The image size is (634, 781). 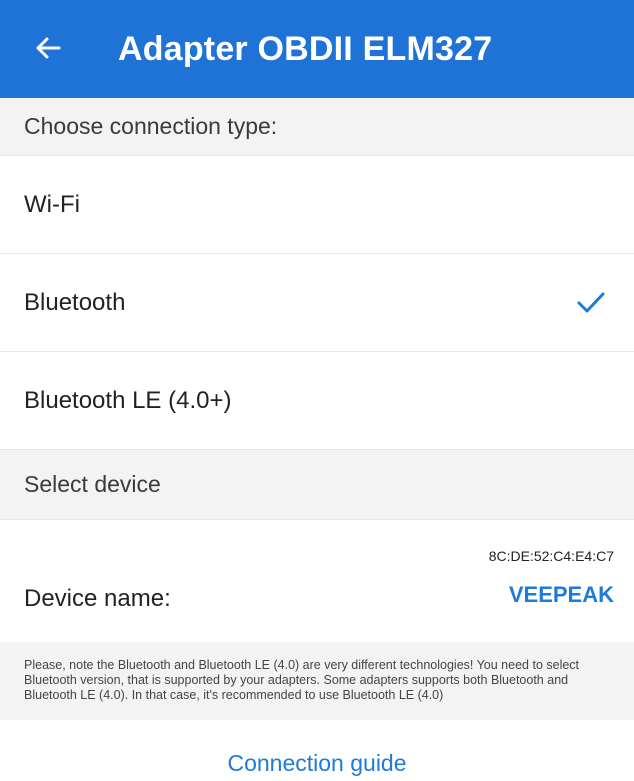 What do you see at coordinates (317, 401) in the screenshot?
I see `option-bluetooth-le: Bluetooth LE (4.0+)` at bounding box center [317, 401].